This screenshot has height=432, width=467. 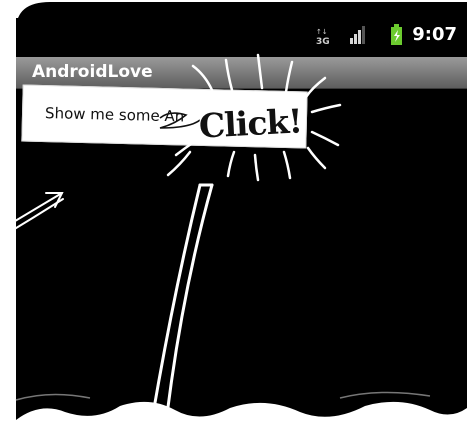 What do you see at coordinates (180, 120) in the screenshot?
I see `strike-scribble` at bounding box center [180, 120].